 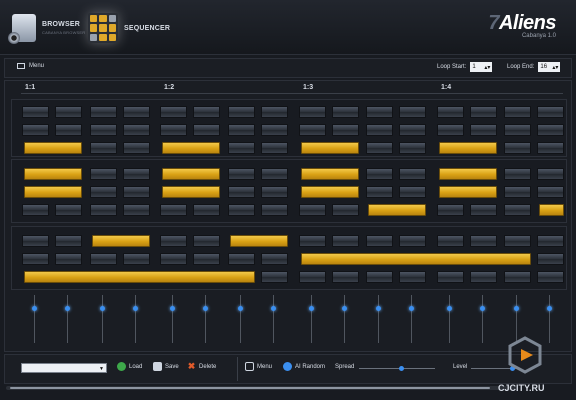 What do you see at coordinates (166, 366) in the screenshot?
I see `save-button: Save` at bounding box center [166, 366].